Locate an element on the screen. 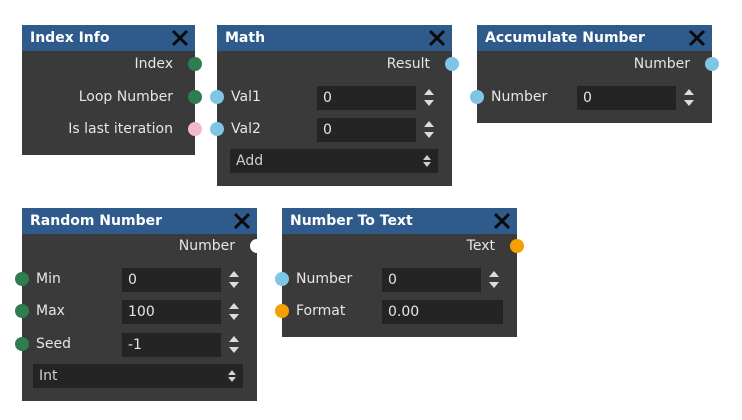  node-accumulate-number: Accumulate Number Number Number 0 is located at coordinates (594, 74).